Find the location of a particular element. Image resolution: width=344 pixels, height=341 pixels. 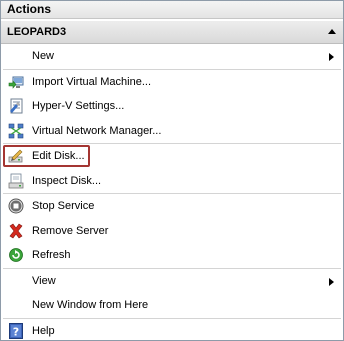

action-new-window: New Window from Here is located at coordinates (172, 305).